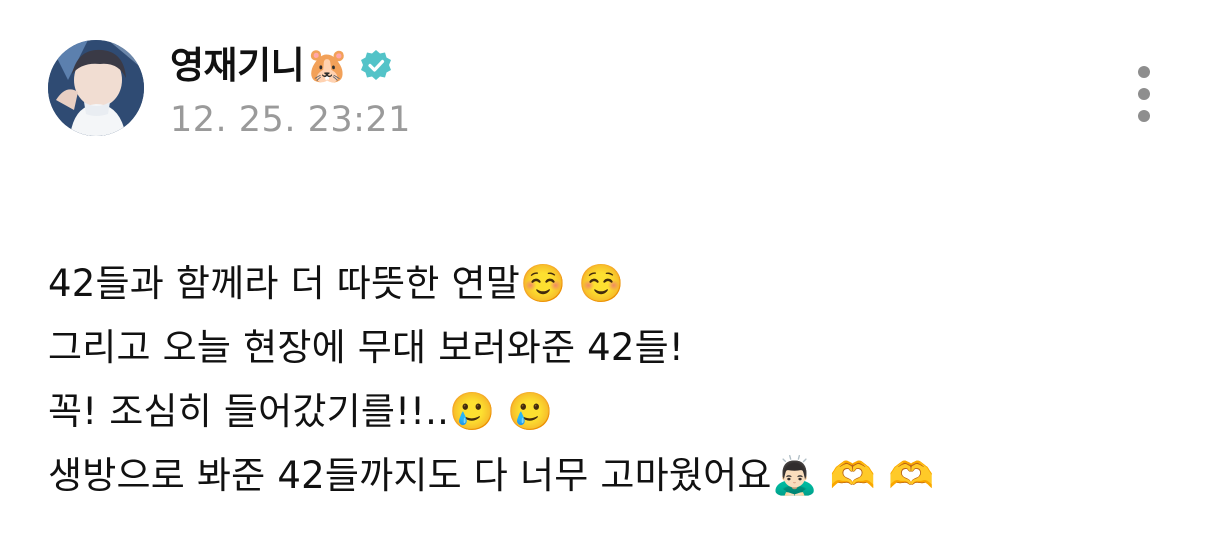 This screenshot has width=1206, height=540. Describe the element at coordinates (1144, 72) in the screenshot. I see `vertical-ellipsis-icon` at that location.